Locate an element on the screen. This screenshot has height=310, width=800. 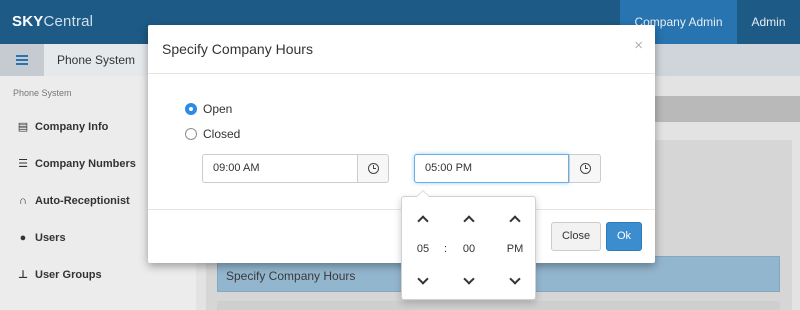
sidebar-item-company-numbers: ☰ Company Numbers is located at coordinates (76, 164).